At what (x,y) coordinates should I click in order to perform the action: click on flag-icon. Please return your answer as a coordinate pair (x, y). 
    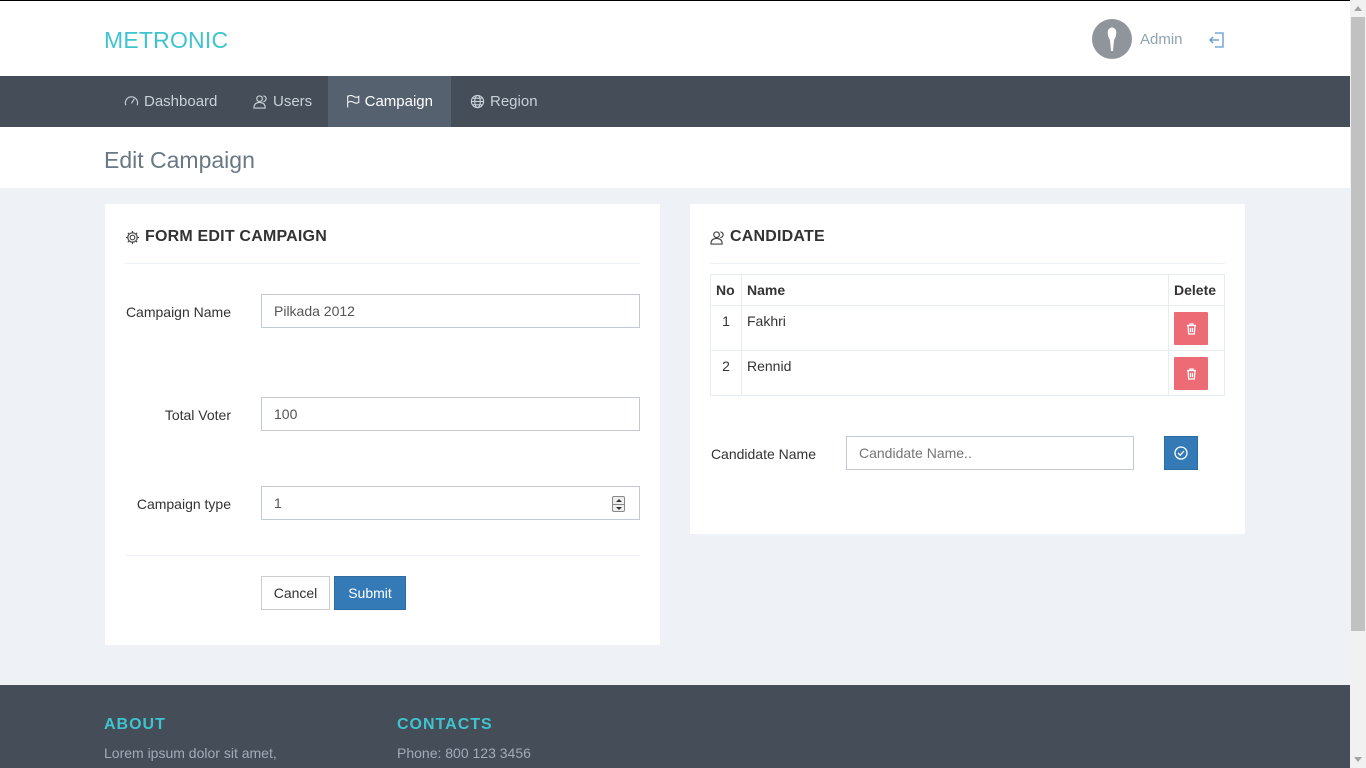
    Looking at the image, I should click on (353, 101).